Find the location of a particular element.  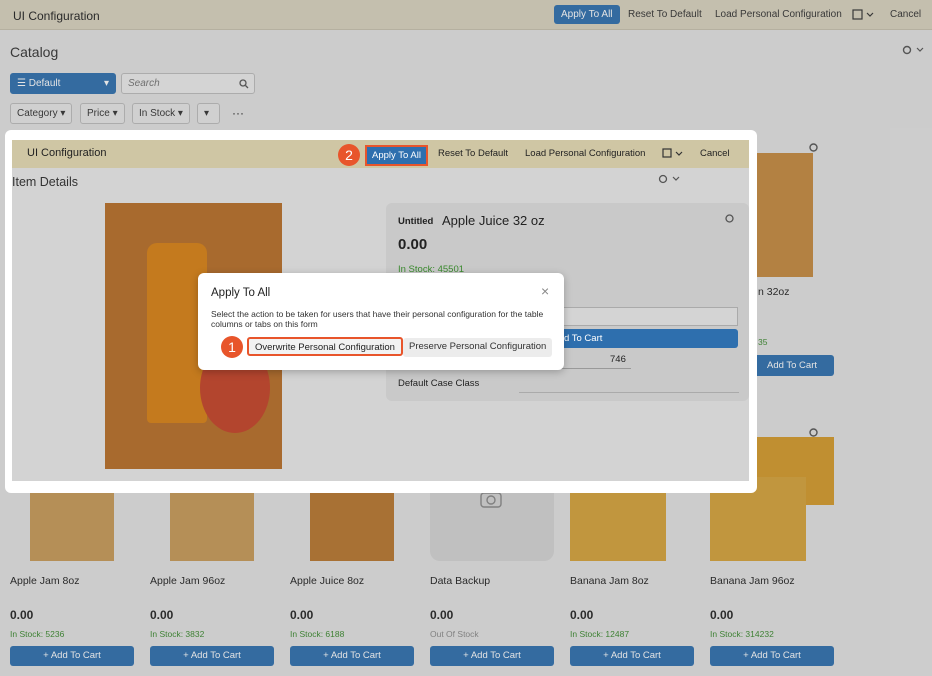

item-price: 0.00 is located at coordinates (413, 244).